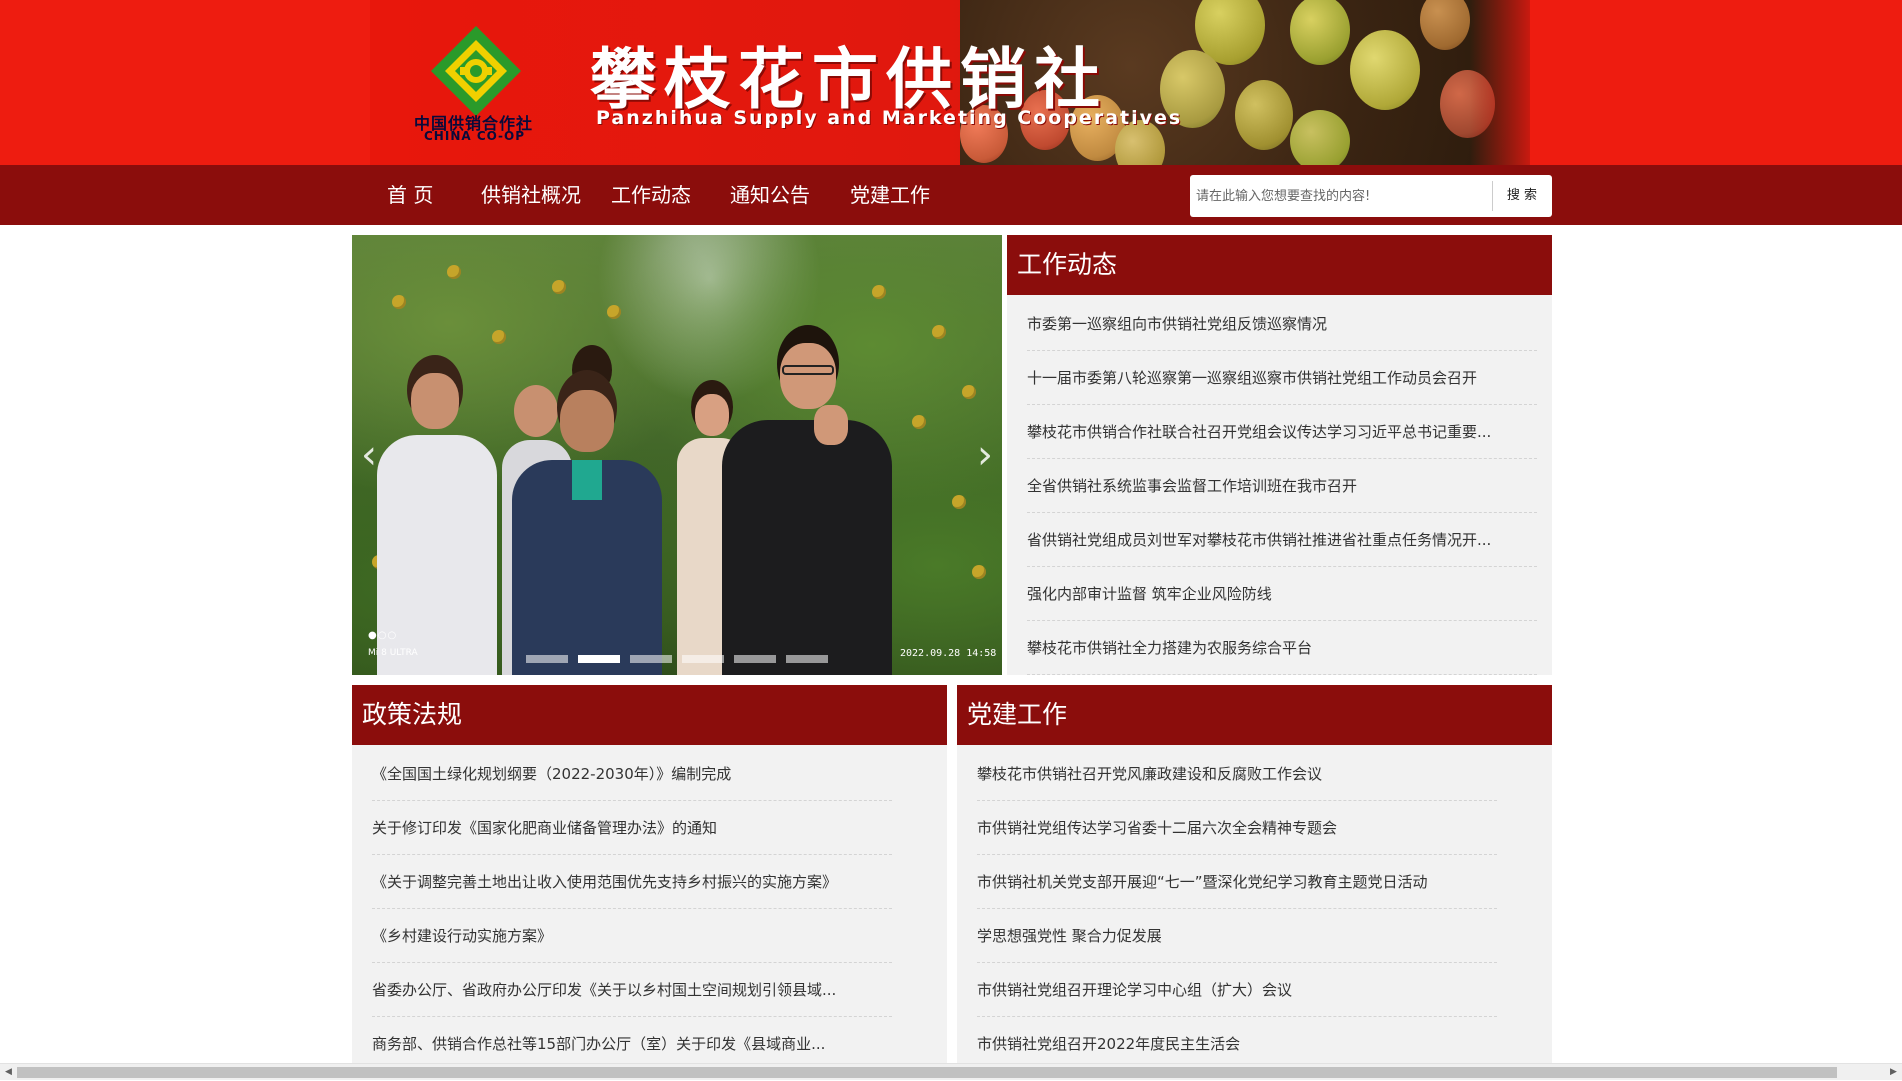  Describe the element at coordinates (985, 455) in the screenshot. I see `slider-next-arrow: ›` at that location.